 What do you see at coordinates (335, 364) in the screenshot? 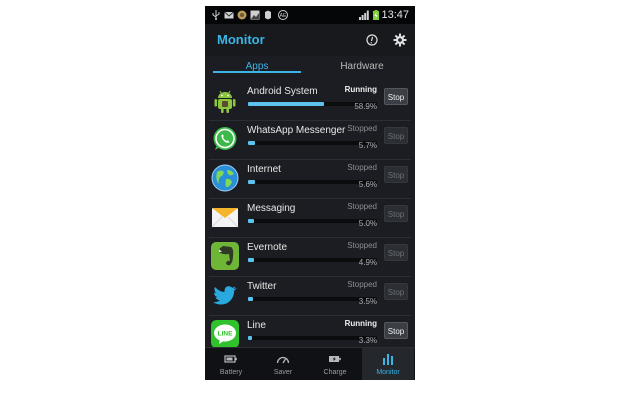
I see `nav-charge: Charge` at bounding box center [335, 364].